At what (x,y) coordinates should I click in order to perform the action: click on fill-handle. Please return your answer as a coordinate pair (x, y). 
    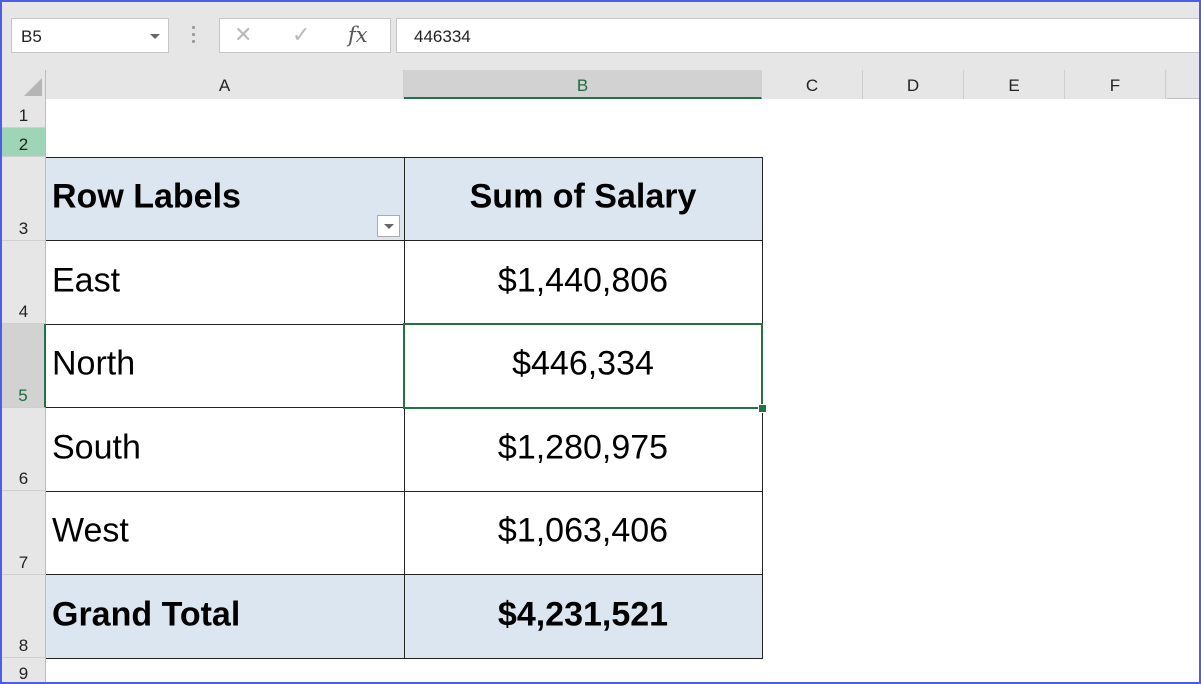
    Looking at the image, I should click on (762, 408).